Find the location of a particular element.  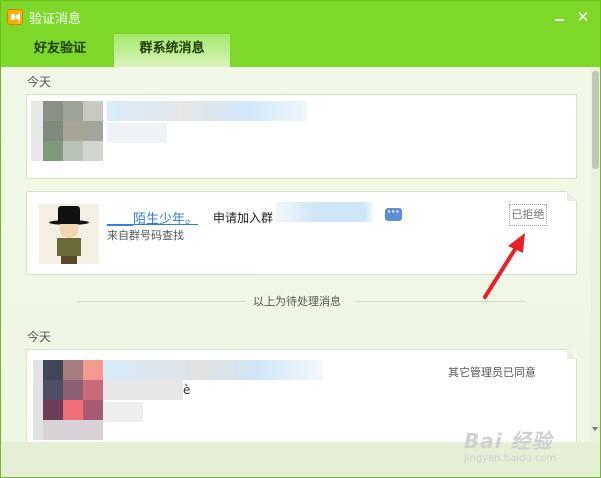

baidu-watermark: Bai 经验 jingyan.baidu.com is located at coordinates (531, 450).